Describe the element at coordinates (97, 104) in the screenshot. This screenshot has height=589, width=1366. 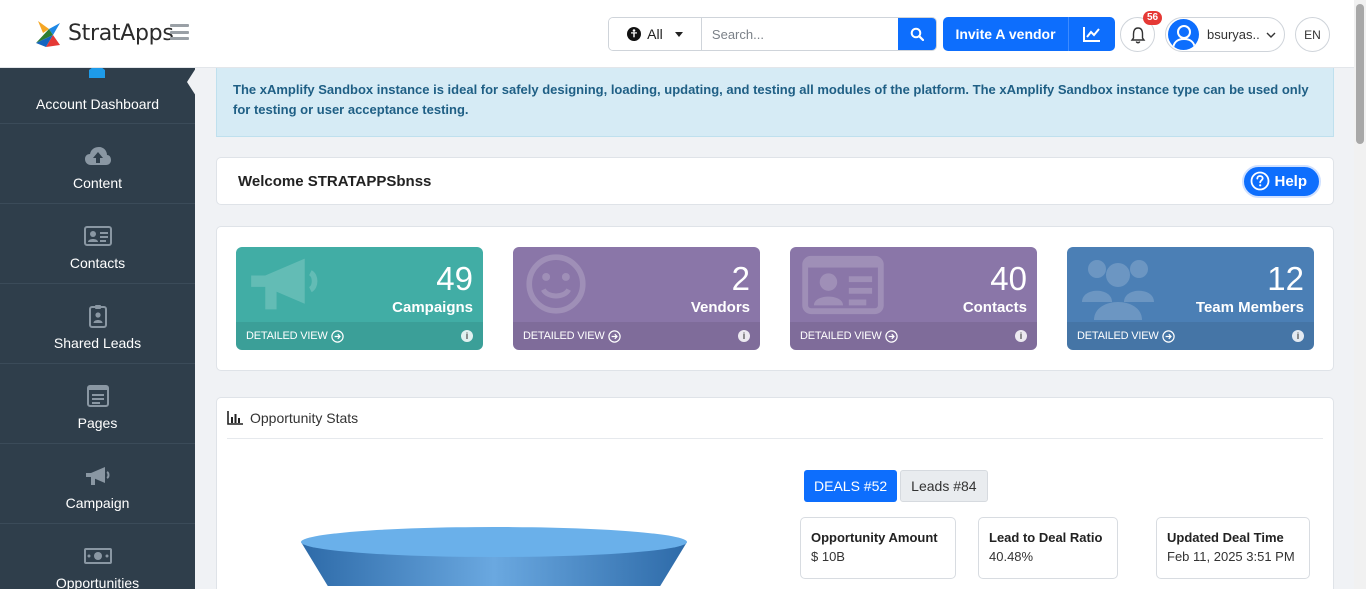
I see `sidebar-item-label: Account Dashboard` at that location.